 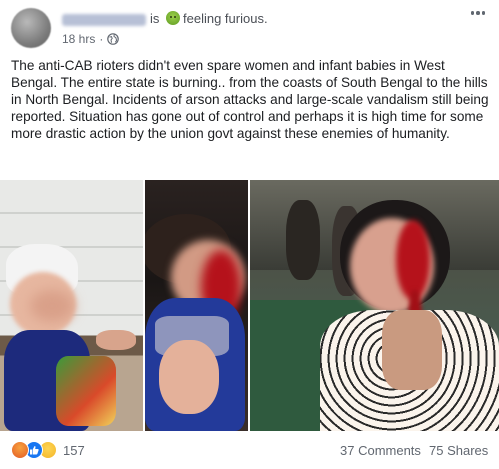 I want to click on globe-icon, so click(x=113, y=39).